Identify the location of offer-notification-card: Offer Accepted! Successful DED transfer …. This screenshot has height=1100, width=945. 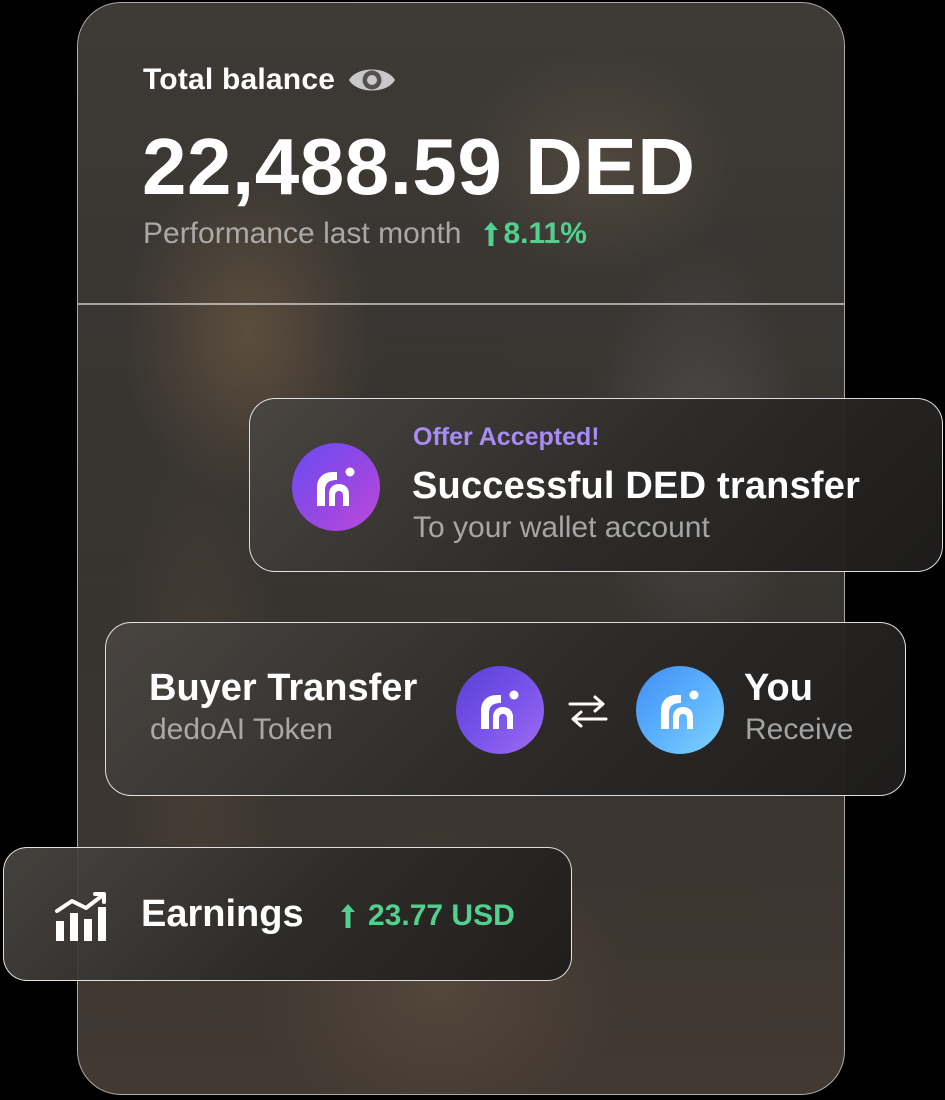
(596, 485).